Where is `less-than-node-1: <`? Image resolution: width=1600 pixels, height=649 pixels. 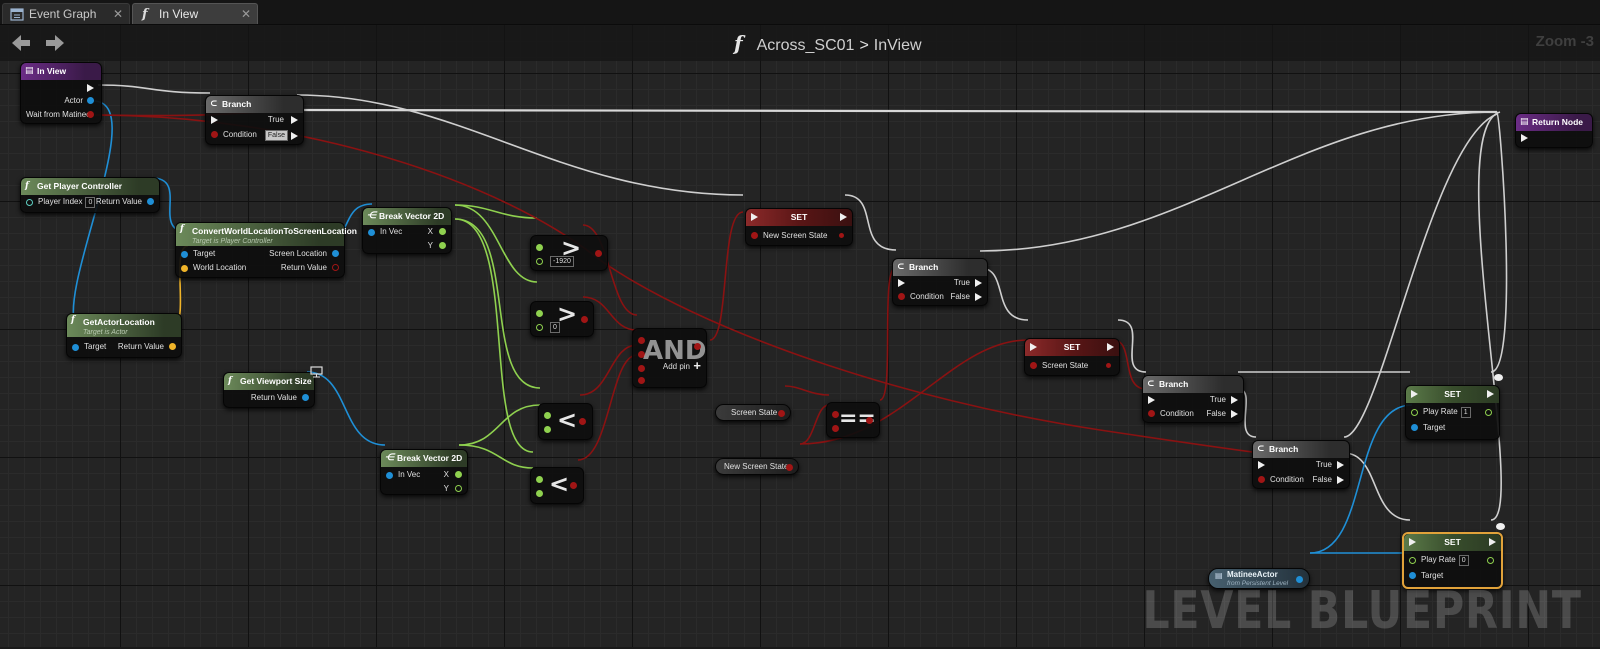
less-than-node-1: < is located at coordinates (565, 421).